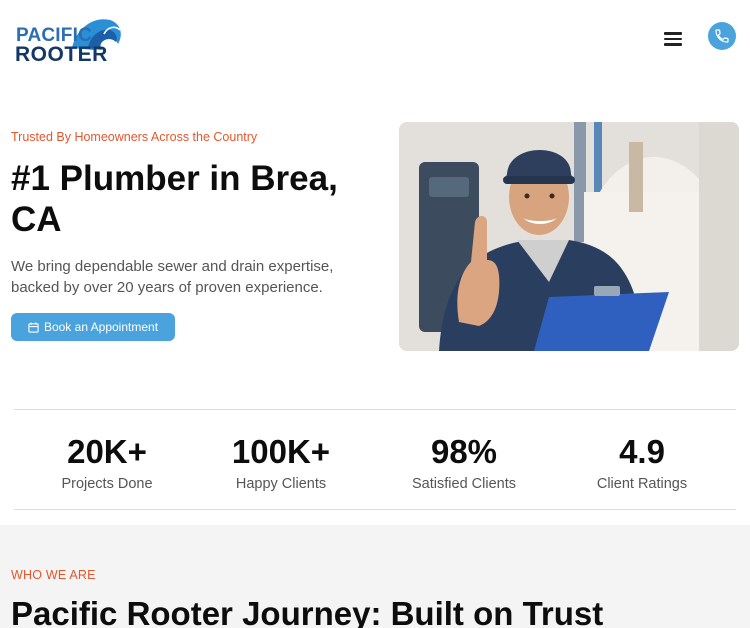  What do you see at coordinates (375, 40) in the screenshot?
I see `site-header: PACIFIC ROOTER` at bounding box center [375, 40].